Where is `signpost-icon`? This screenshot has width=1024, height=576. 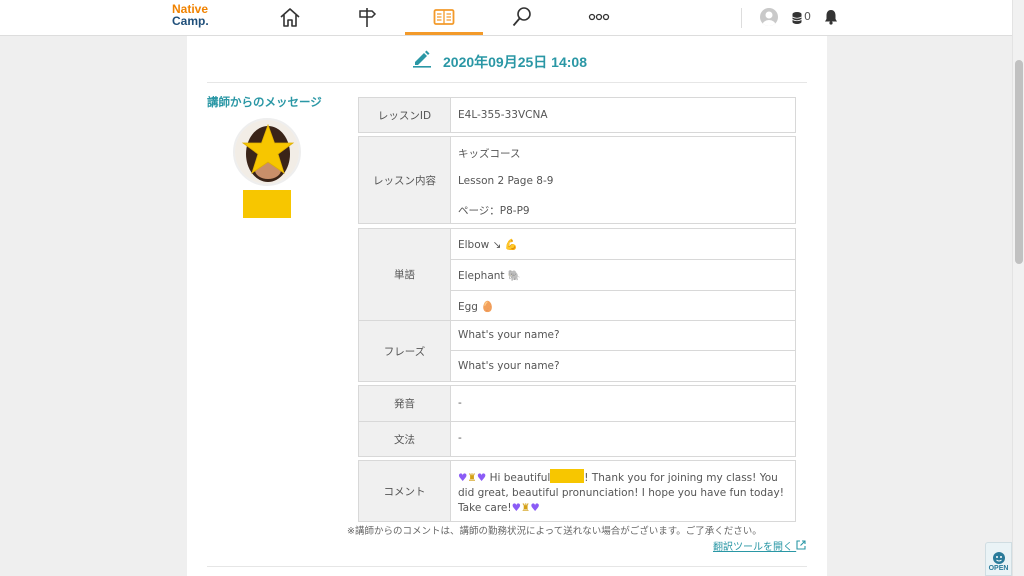
signpost-icon is located at coordinates (367, 17).